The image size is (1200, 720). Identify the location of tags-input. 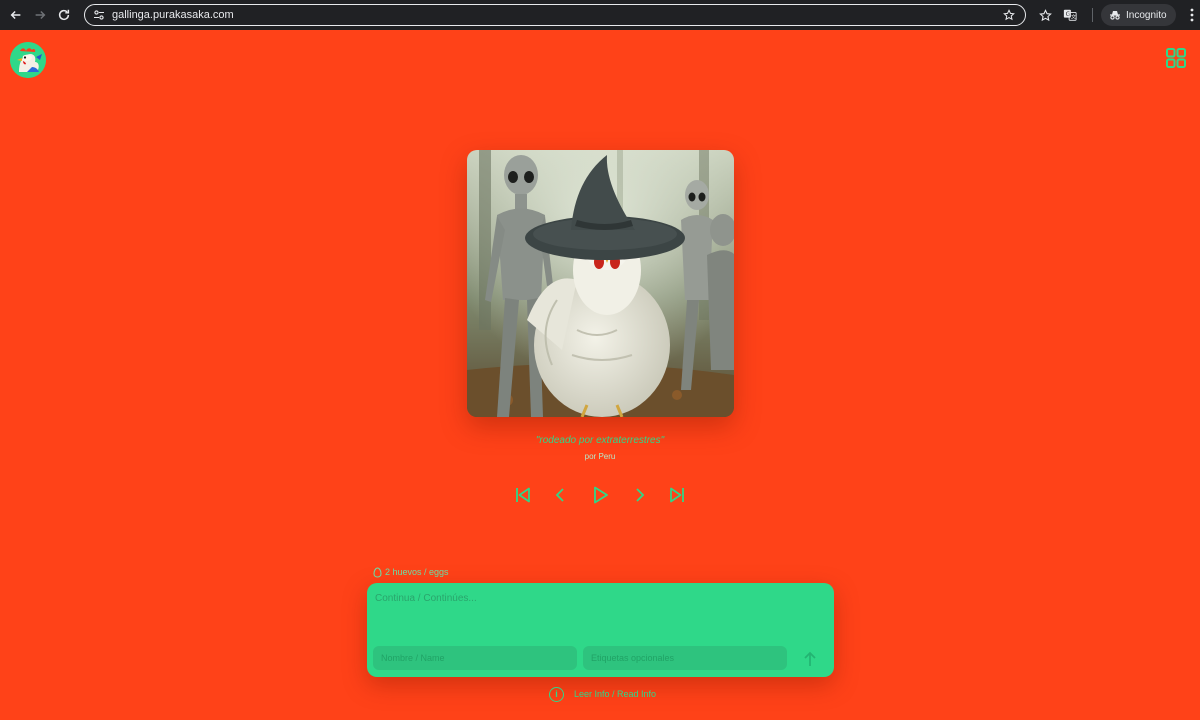
(685, 658).